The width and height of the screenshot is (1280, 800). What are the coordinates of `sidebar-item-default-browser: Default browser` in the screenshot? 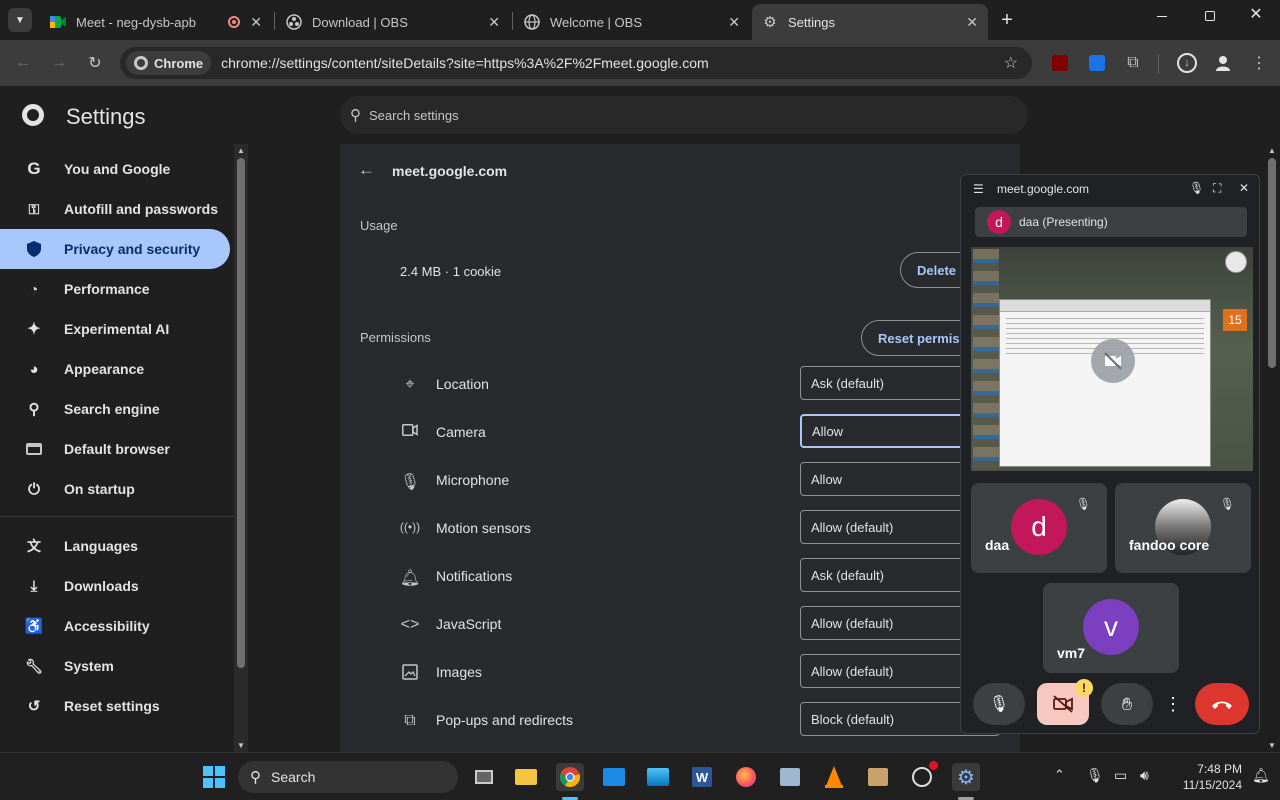 It's located at (115, 449).